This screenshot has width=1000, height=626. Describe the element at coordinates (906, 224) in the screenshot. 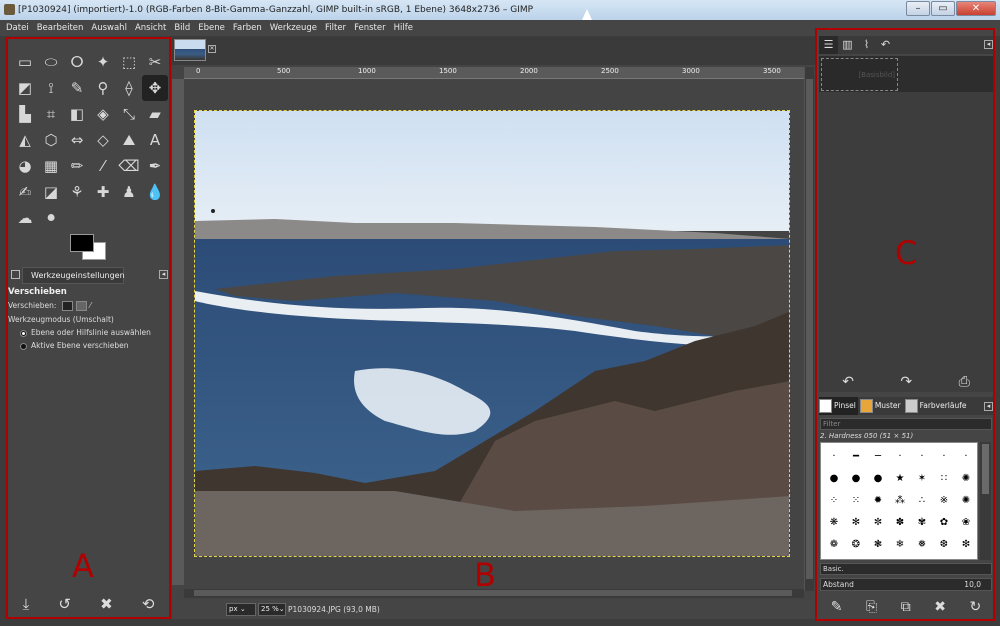

I see `layers-list: [Basisbild] C` at that location.